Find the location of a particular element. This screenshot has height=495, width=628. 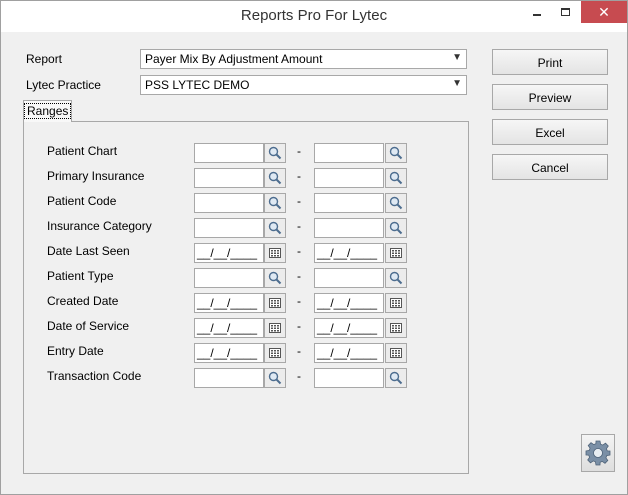

range-to-patient-chart is located at coordinates (349, 153).